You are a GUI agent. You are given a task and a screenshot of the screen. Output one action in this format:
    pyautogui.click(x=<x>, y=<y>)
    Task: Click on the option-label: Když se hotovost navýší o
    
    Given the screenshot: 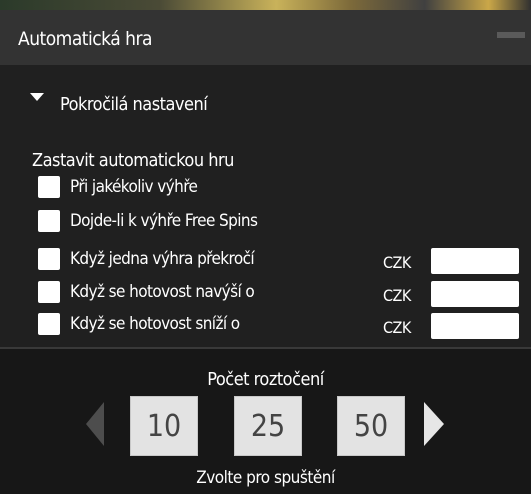 What is the action you would take?
    pyautogui.click(x=162, y=292)
    